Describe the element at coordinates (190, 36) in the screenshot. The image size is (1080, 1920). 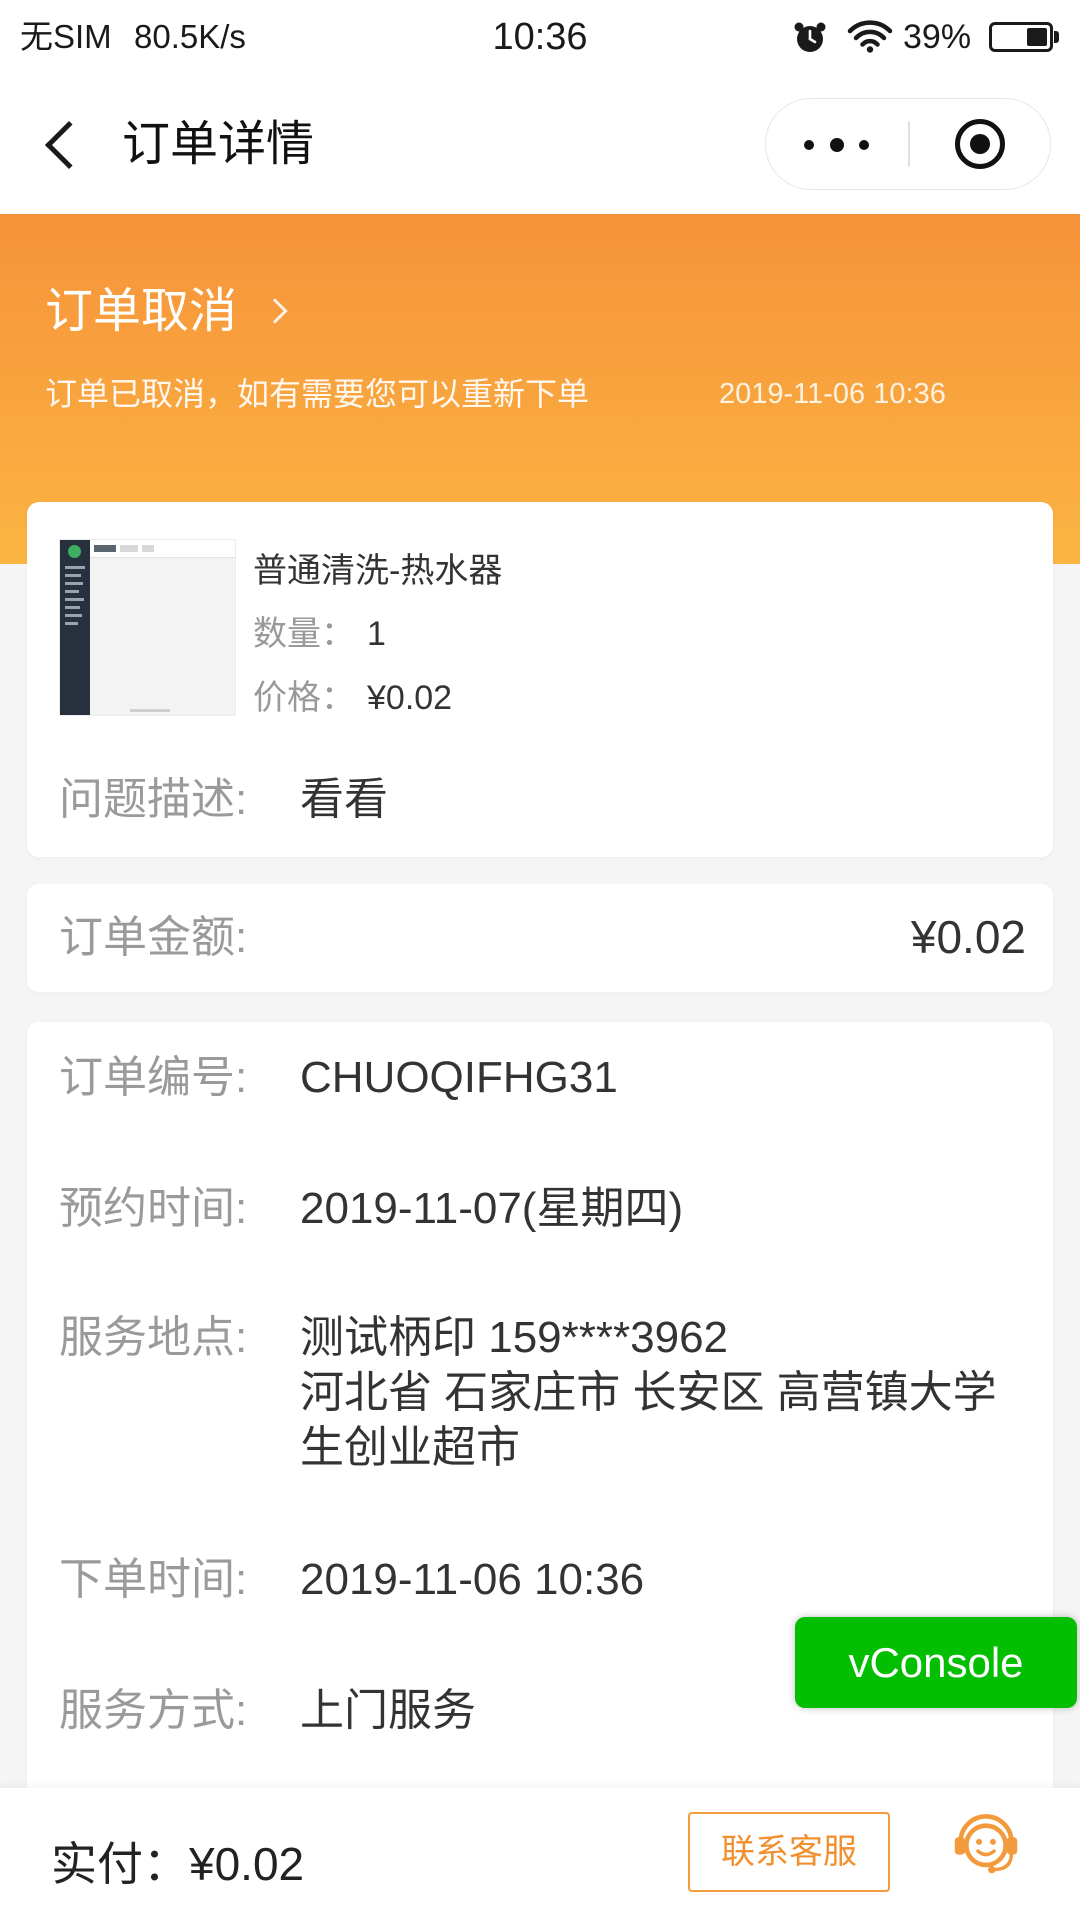
I see `network-speed: 80.5K/s` at that location.